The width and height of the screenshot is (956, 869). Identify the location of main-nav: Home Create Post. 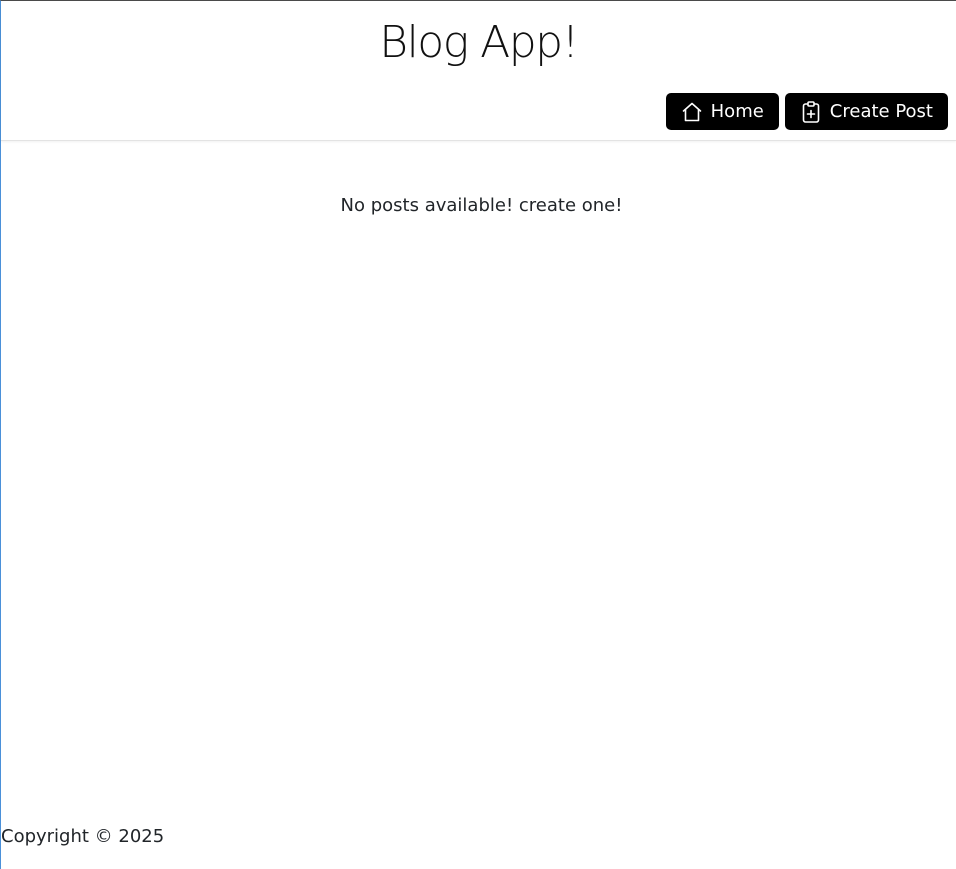
(806, 111).